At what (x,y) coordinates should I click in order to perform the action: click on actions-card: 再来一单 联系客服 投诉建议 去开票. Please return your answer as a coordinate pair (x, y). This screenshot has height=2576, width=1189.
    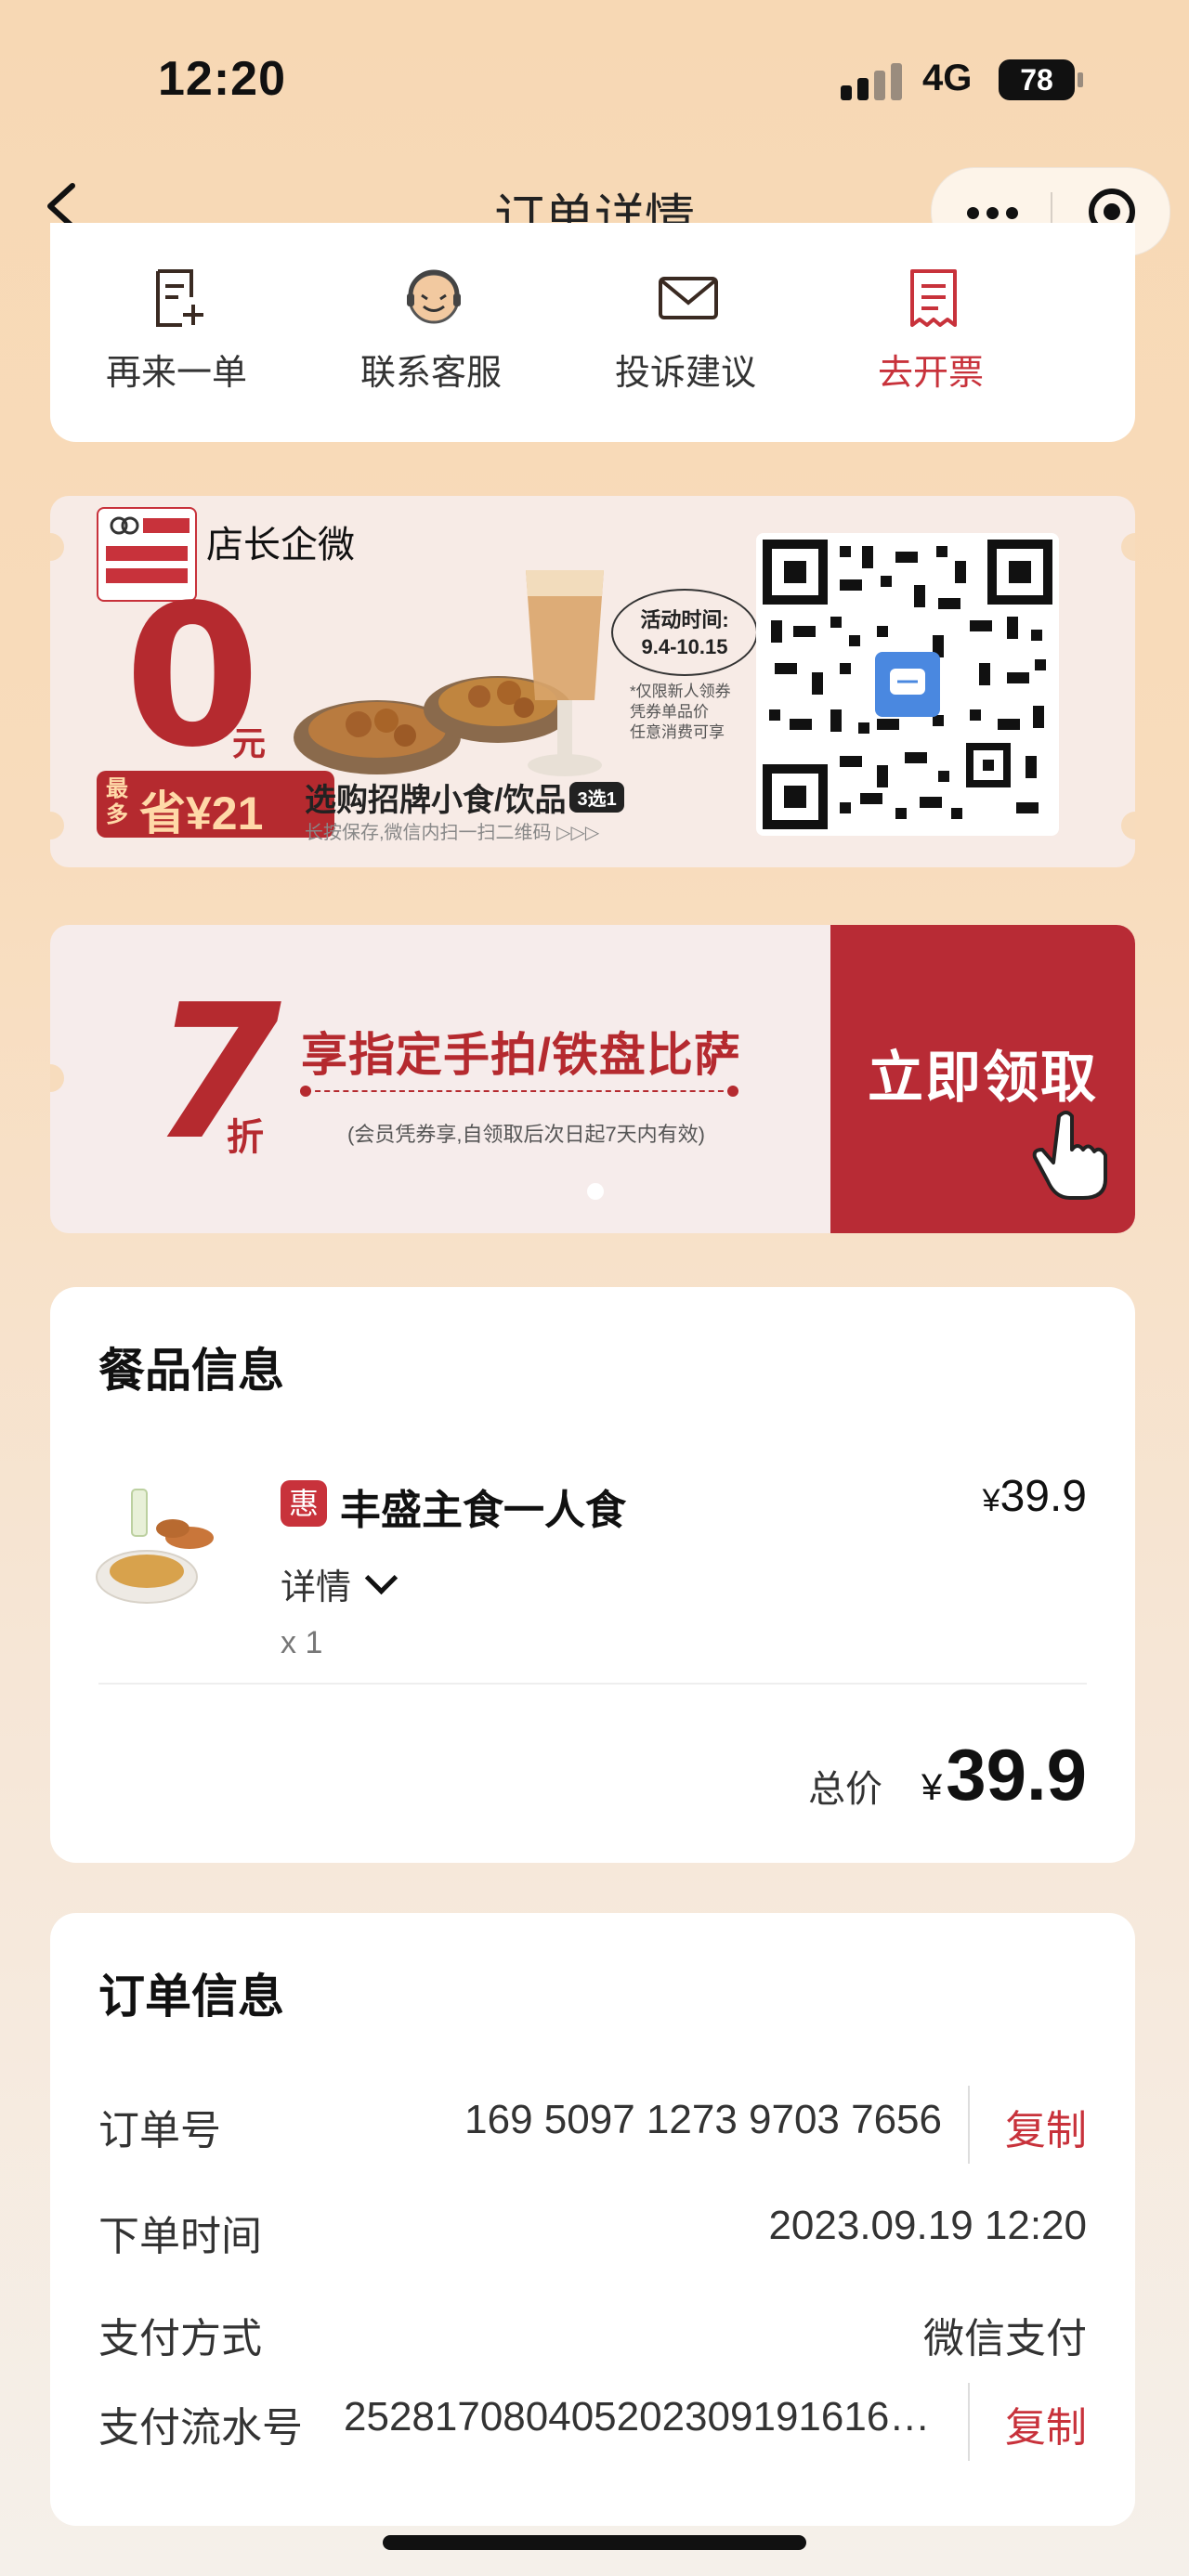
    Looking at the image, I should click on (593, 332).